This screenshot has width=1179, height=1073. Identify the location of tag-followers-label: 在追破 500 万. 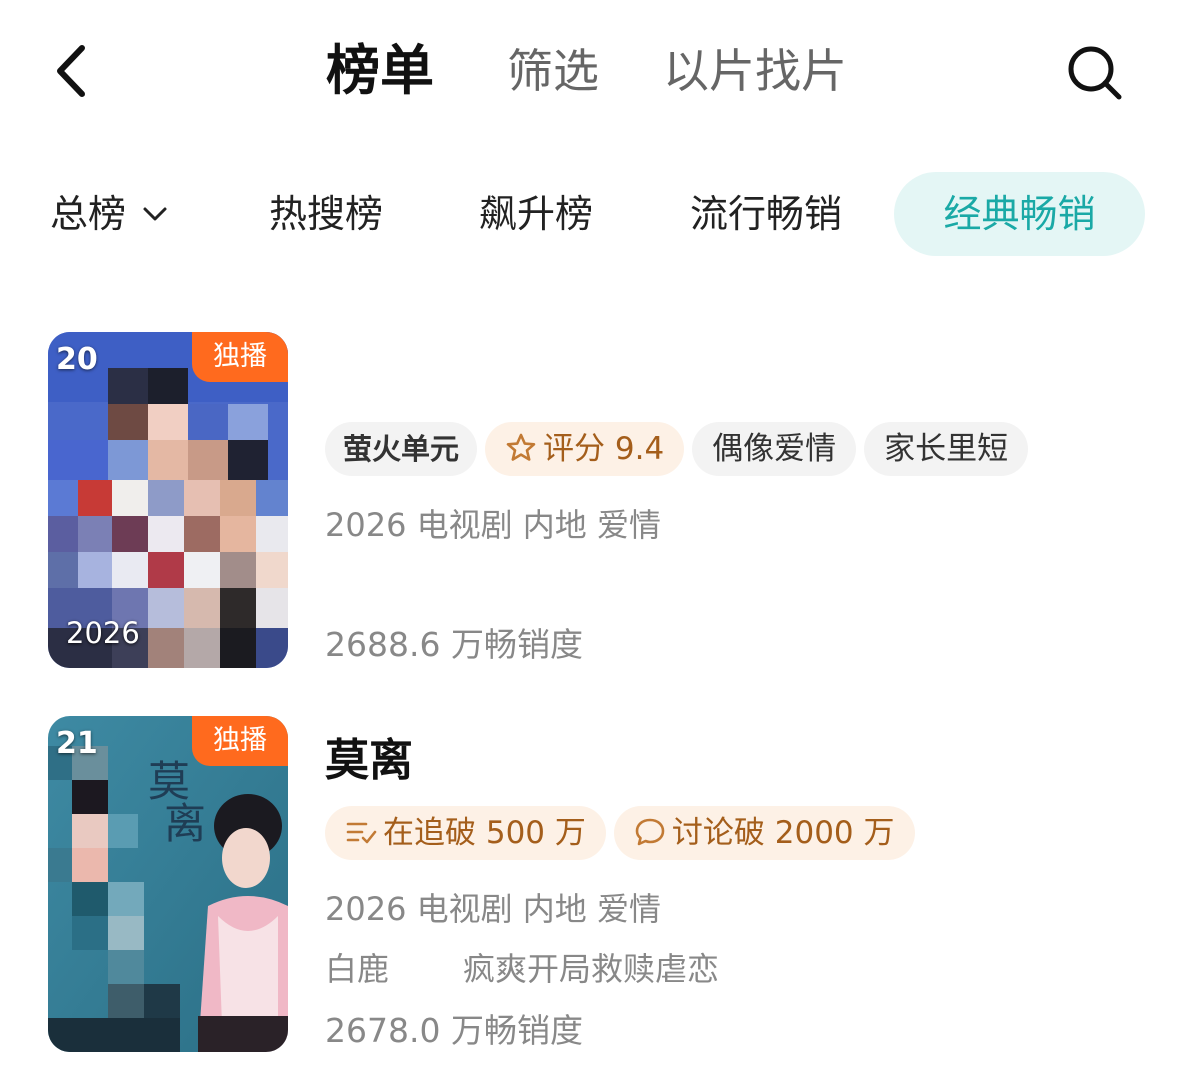
(484, 833).